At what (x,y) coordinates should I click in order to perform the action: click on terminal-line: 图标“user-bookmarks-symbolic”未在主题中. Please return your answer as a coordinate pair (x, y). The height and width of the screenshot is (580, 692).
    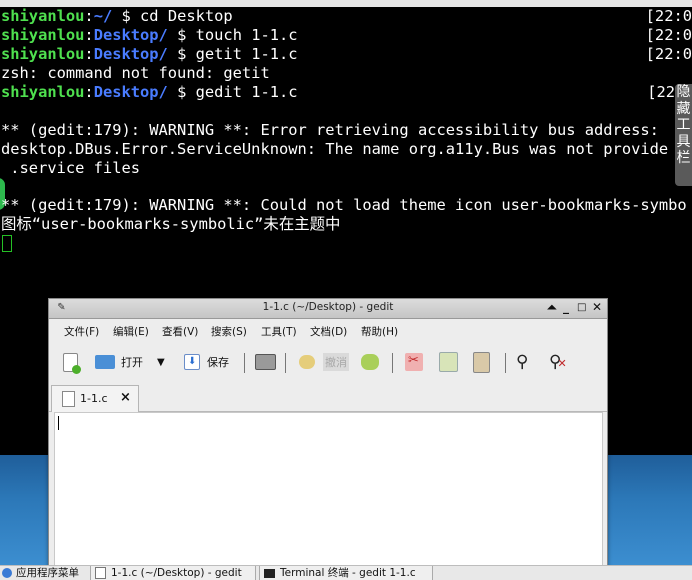
    Looking at the image, I should click on (171, 224).